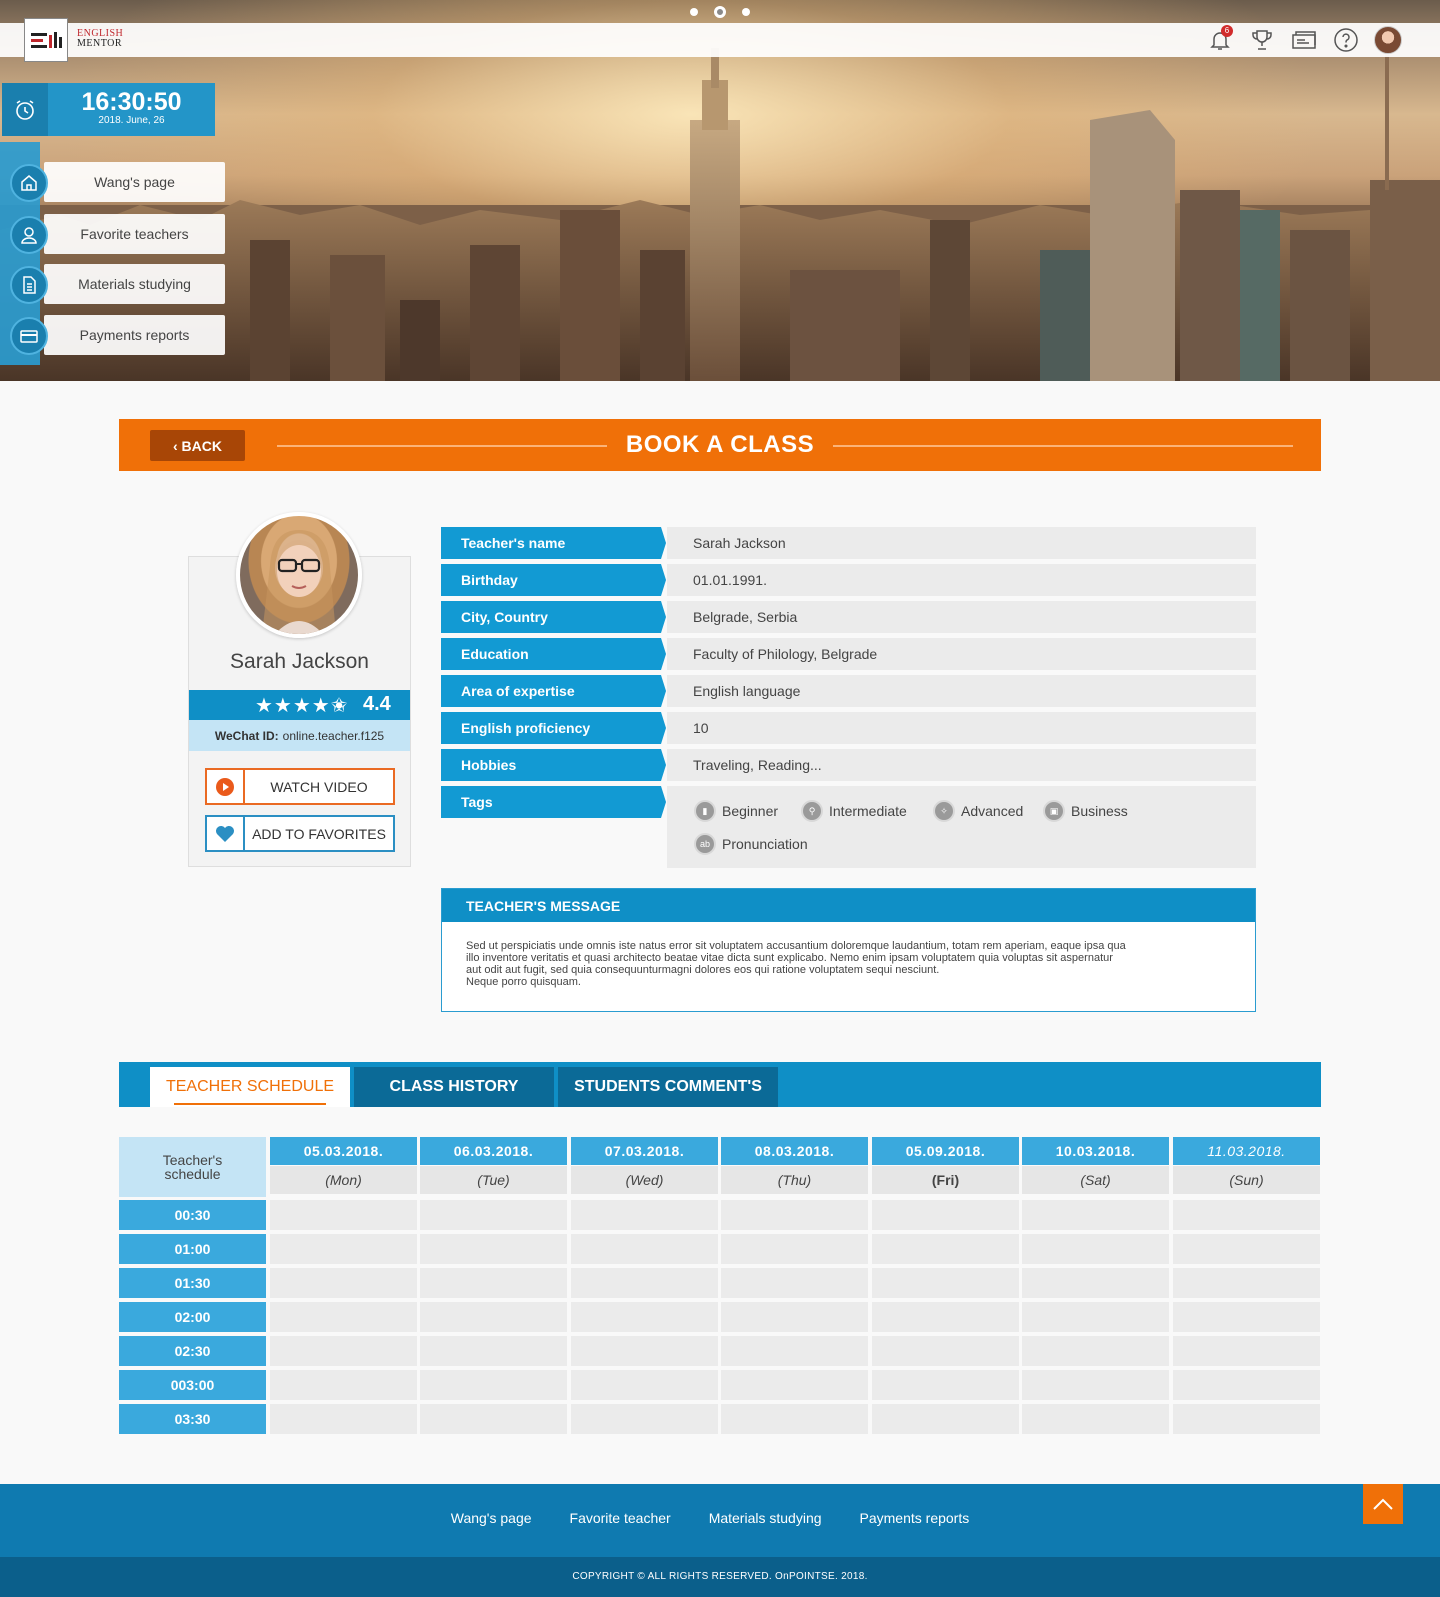 Image resolution: width=1440 pixels, height=1597 pixels. Describe the element at coordinates (644, 1180) in the screenshot. I see `schedule-day-name: (Wed)` at that location.